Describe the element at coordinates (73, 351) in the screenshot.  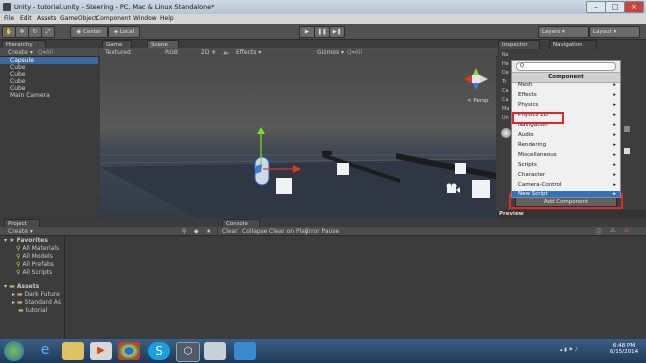
I see `file-explorer-icon` at that location.